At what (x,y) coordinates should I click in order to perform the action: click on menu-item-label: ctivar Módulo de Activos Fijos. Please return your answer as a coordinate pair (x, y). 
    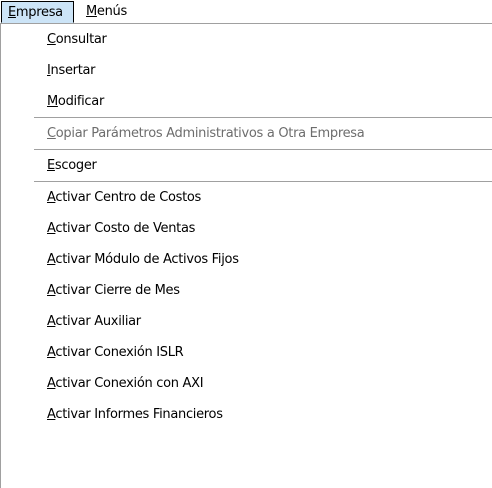
    Looking at the image, I should click on (147, 259).